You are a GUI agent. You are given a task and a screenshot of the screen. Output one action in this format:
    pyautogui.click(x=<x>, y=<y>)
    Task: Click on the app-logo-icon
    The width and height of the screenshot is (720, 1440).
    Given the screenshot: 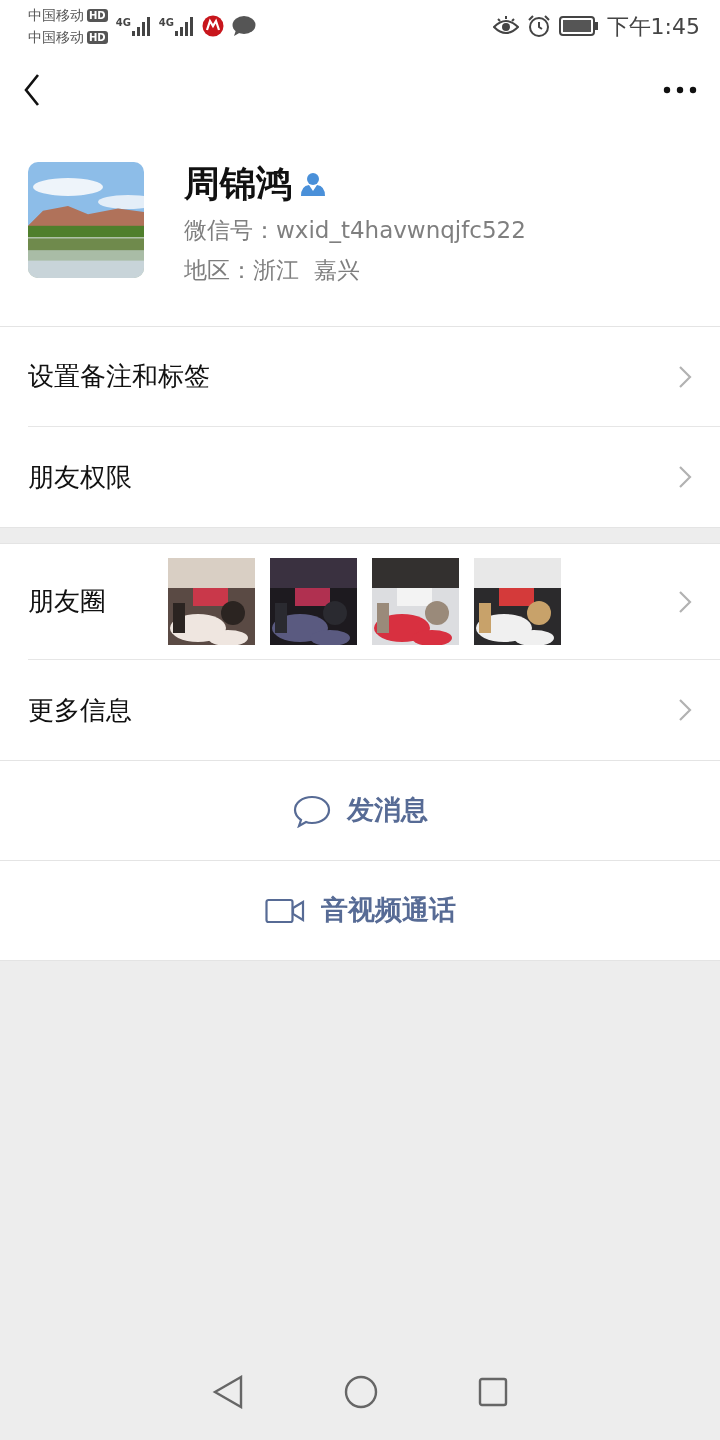 What is the action you would take?
    pyautogui.click(x=213, y=26)
    